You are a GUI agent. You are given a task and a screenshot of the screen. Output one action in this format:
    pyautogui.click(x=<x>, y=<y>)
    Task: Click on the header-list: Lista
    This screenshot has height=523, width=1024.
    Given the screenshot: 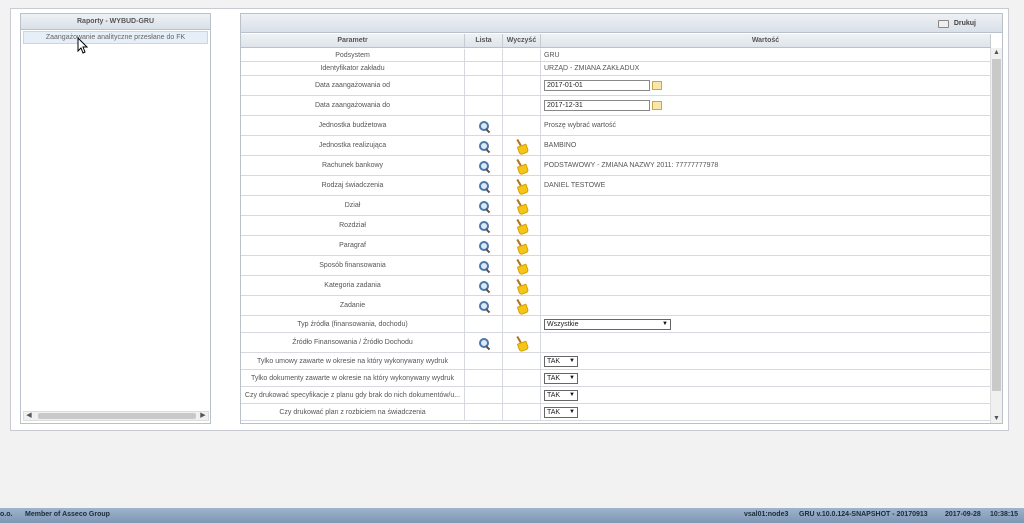 What is the action you would take?
    pyautogui.click(x=484, y=40)
    